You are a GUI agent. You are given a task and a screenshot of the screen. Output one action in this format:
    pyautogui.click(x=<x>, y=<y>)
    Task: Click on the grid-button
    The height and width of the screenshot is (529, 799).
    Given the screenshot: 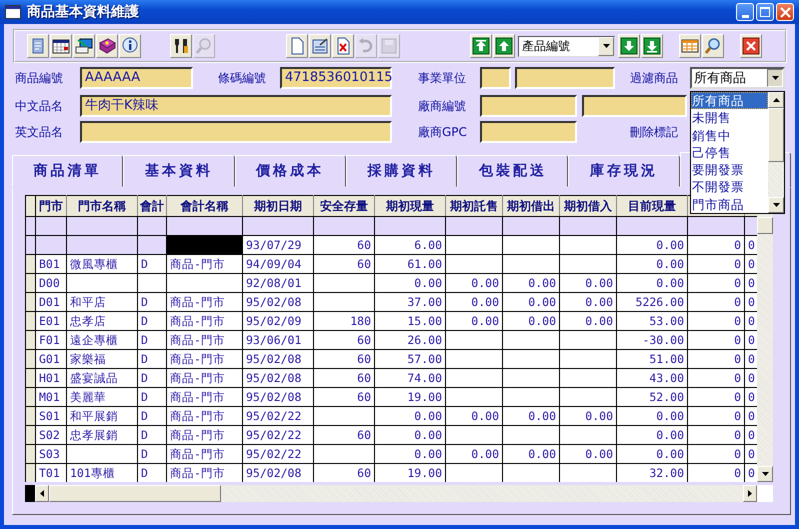 What is the action you would take?
    pyautogui.click(x=690, y=46)
    